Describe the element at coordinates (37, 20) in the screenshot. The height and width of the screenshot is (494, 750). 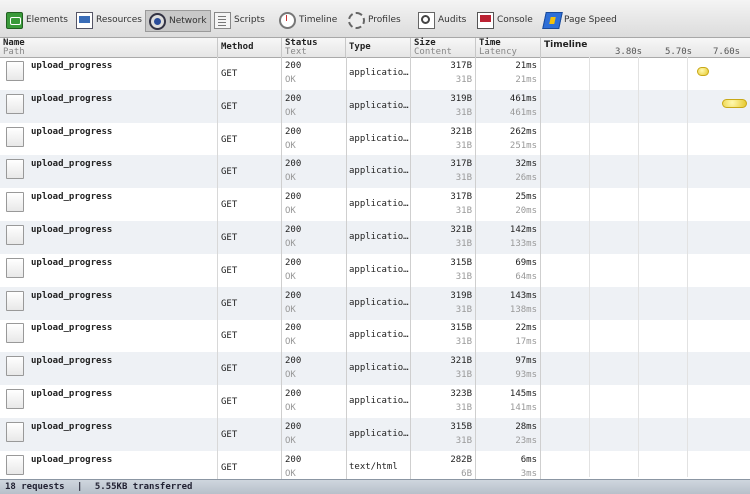
I see `tab-elements: Elements` at that location.